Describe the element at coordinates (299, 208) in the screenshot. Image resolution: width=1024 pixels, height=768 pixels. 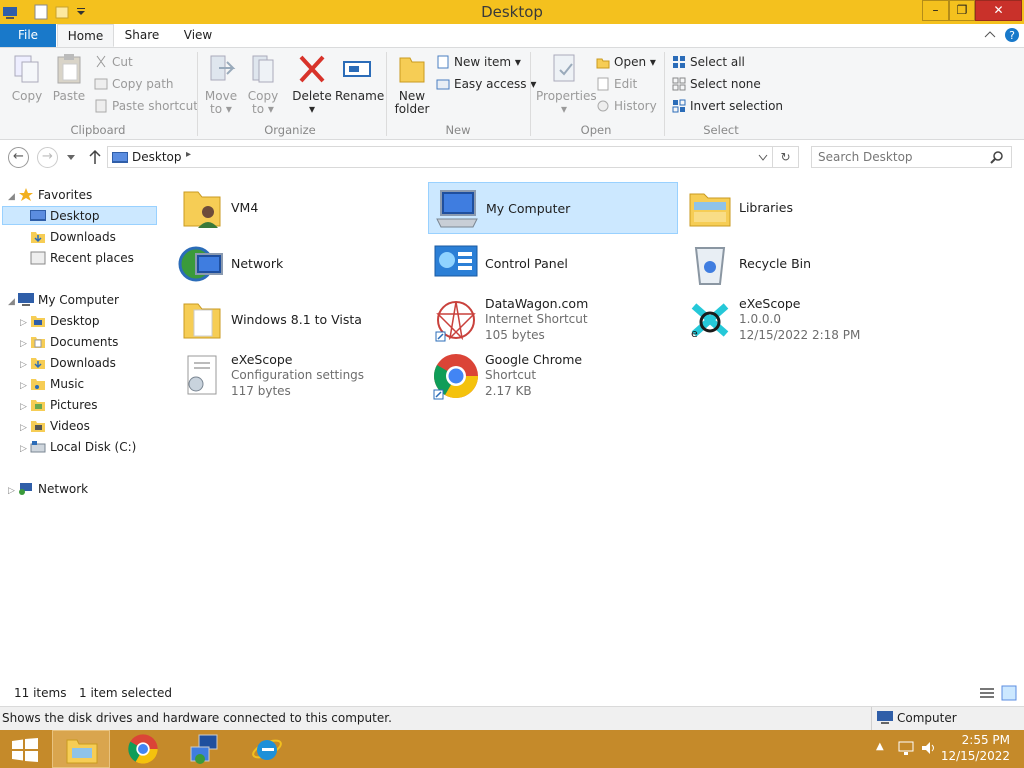
I see `item-vm4: VM4` at that location.